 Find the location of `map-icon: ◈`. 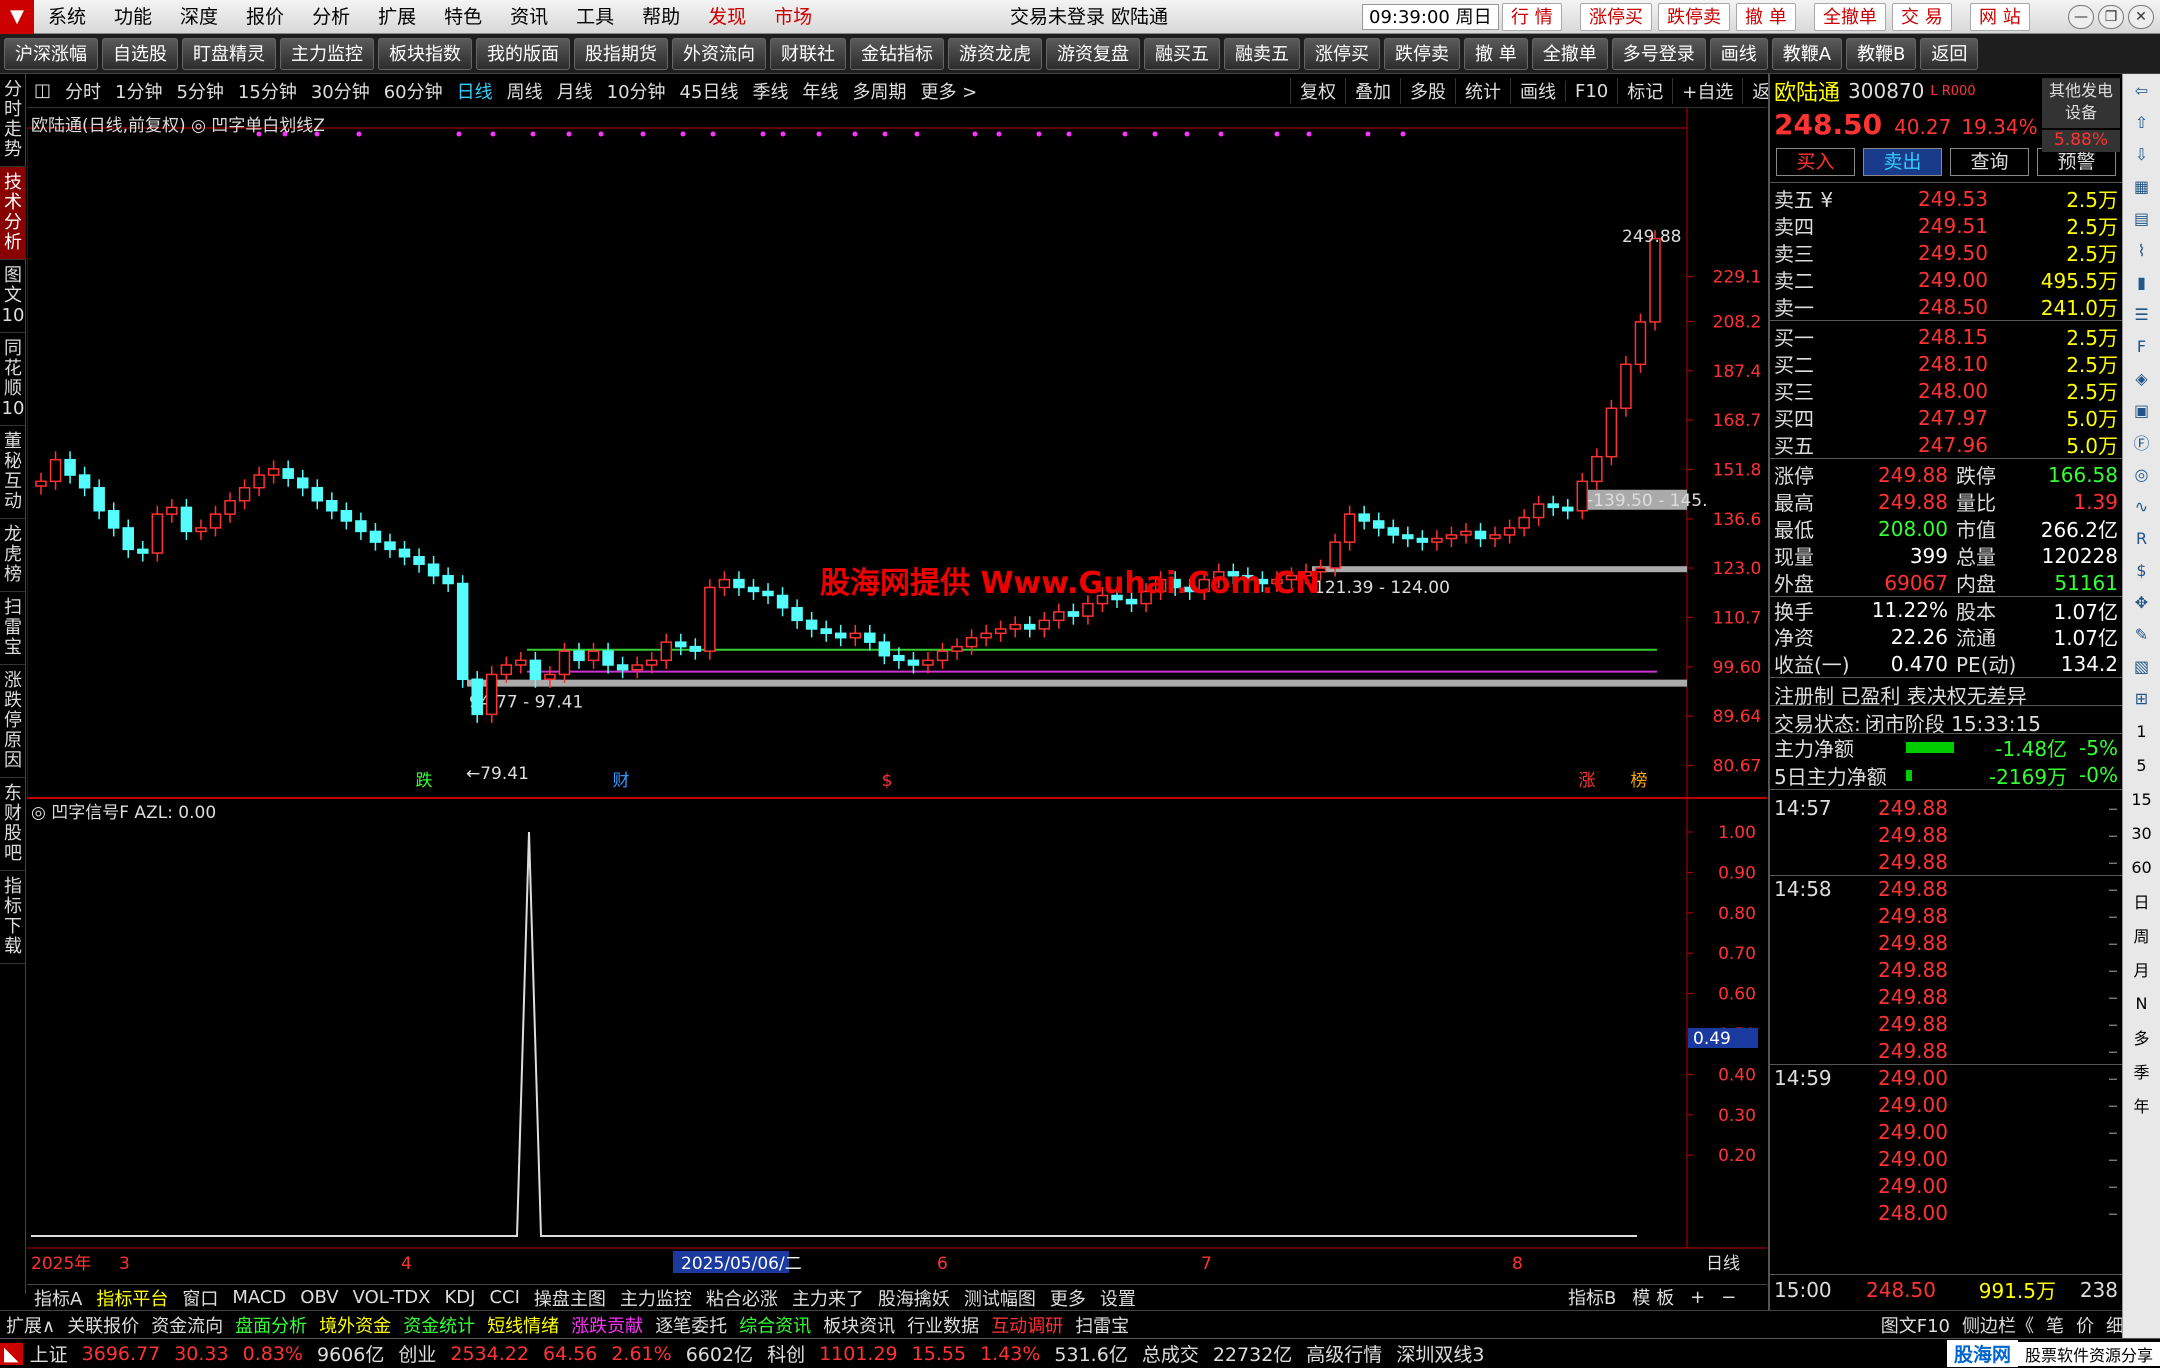

map-icon: ◈ is located at coordinates (2141, 378).